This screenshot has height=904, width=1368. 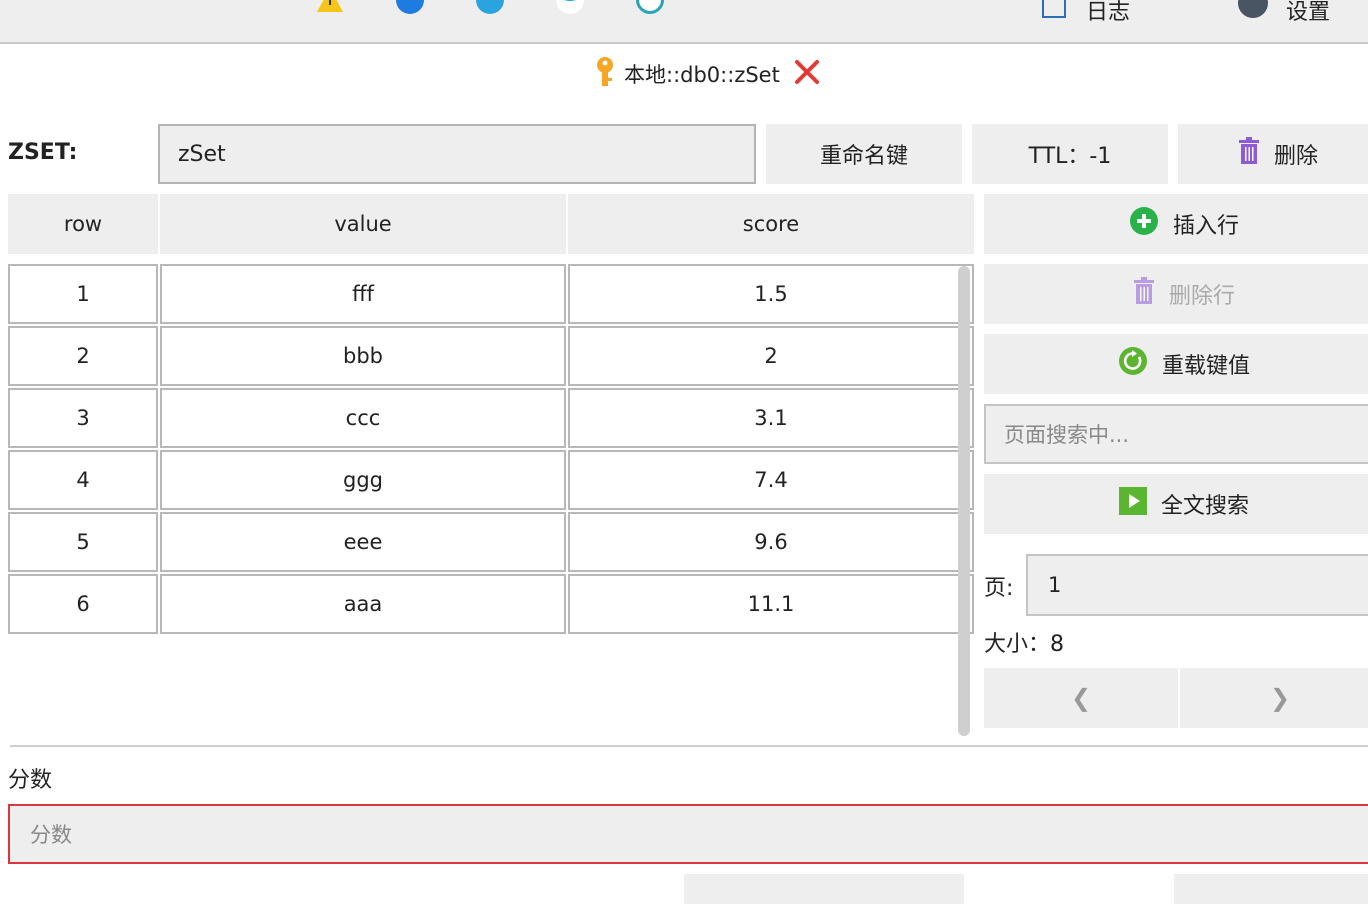 What do you see at coordinates (1295, 156) in the screenshot?
I see `delete-key-label: 删除` at bounding box center [1295, 156].